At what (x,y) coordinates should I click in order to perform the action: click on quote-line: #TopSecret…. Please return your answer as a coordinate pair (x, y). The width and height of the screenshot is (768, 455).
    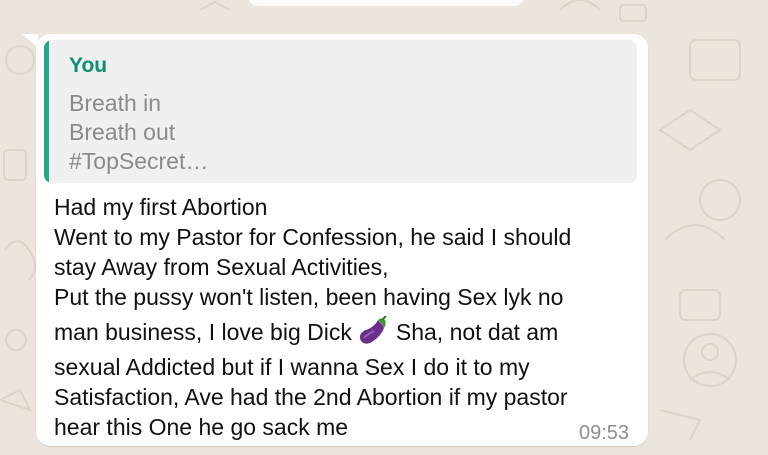
    Looking at the image, I should click on (139, 161).